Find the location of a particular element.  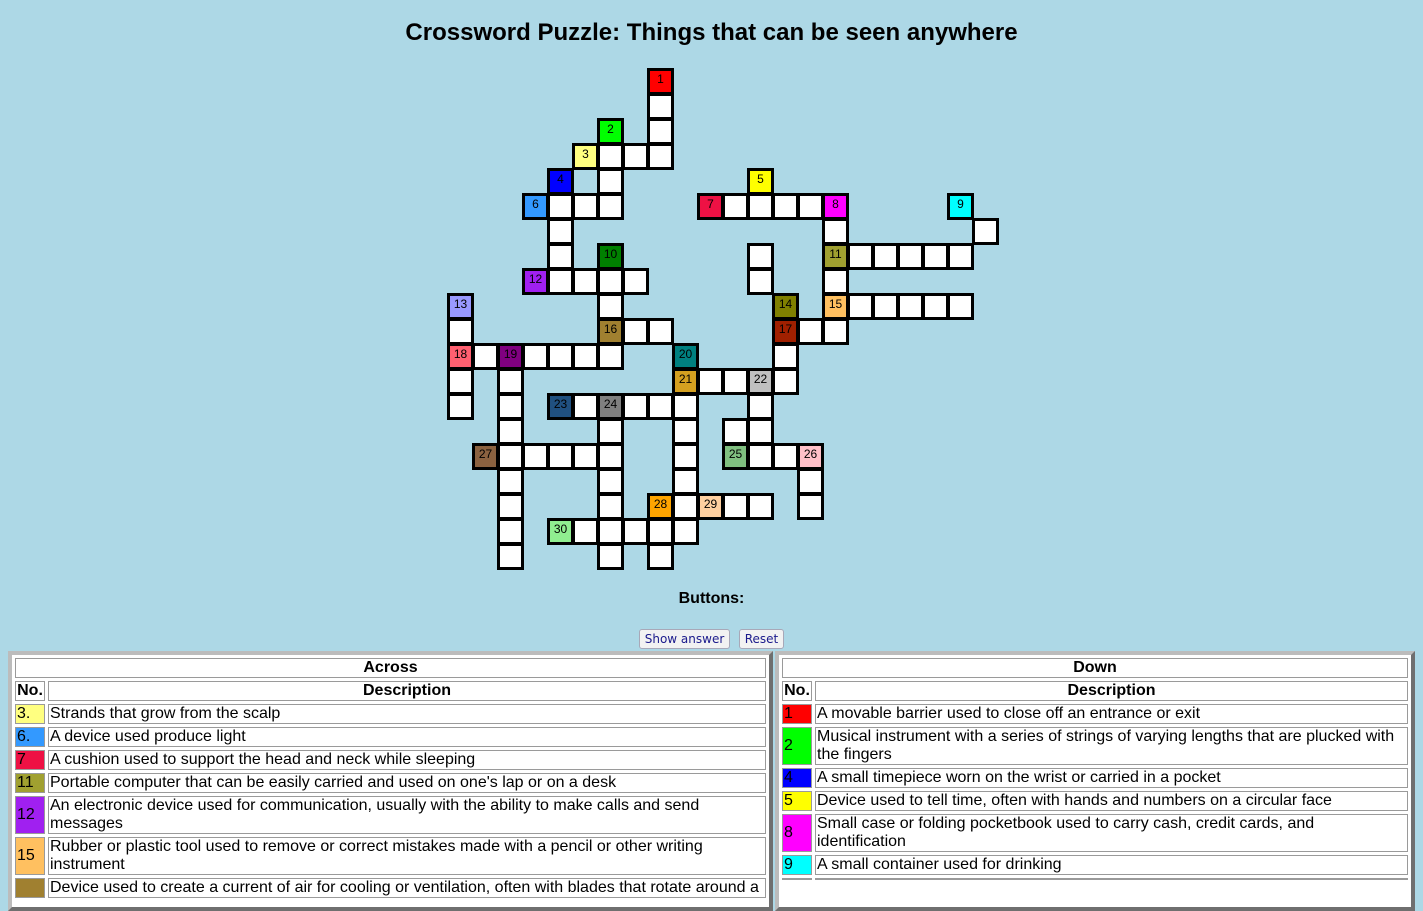

grid-cell: 10 is located at coordinates (610, 256).